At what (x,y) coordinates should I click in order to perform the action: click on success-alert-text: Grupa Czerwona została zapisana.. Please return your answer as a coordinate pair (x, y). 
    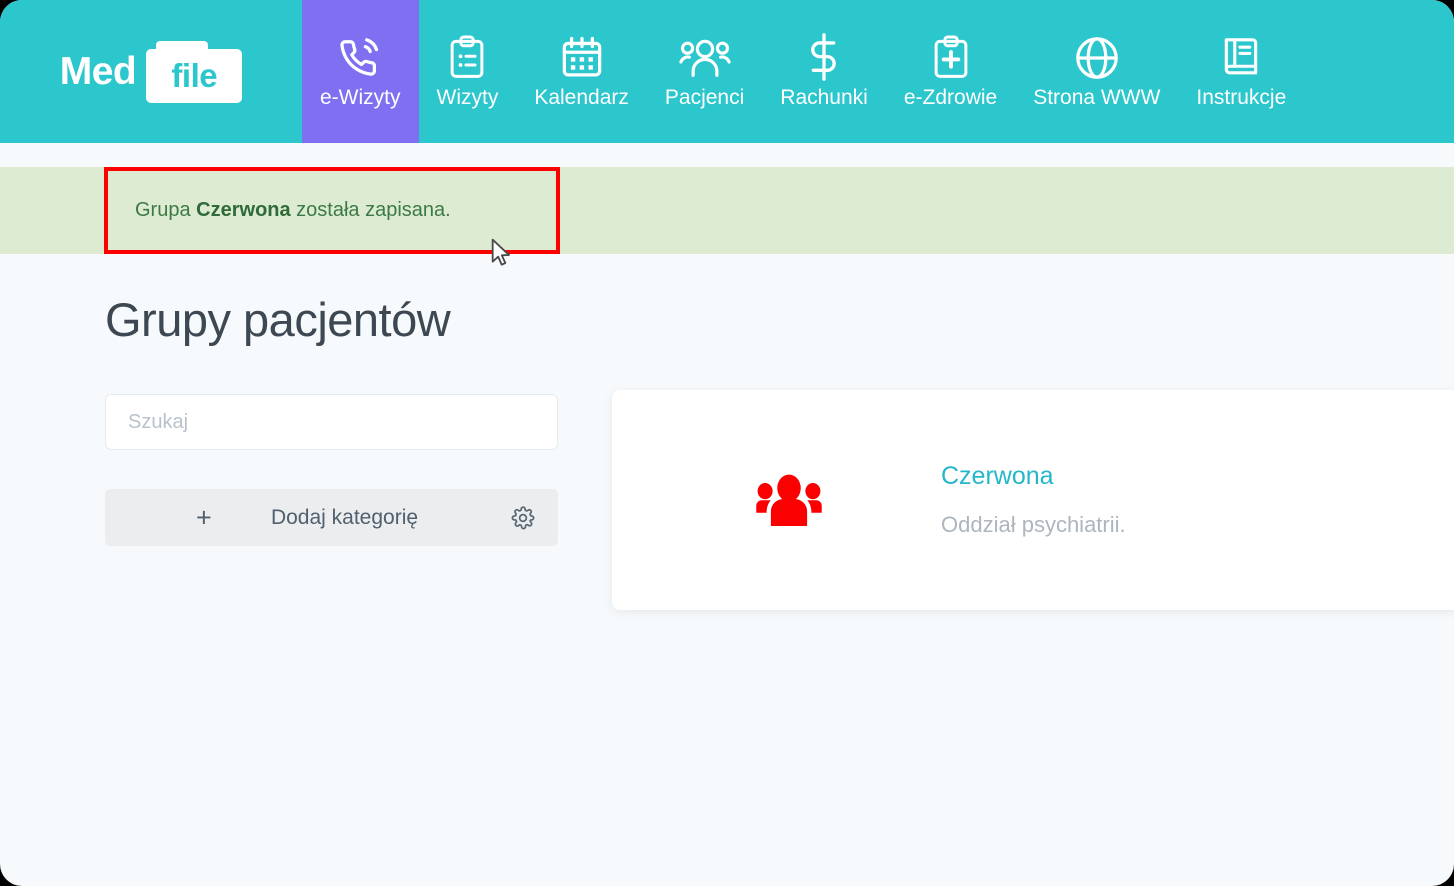
    Looking at the image, I should click on (293, 210).